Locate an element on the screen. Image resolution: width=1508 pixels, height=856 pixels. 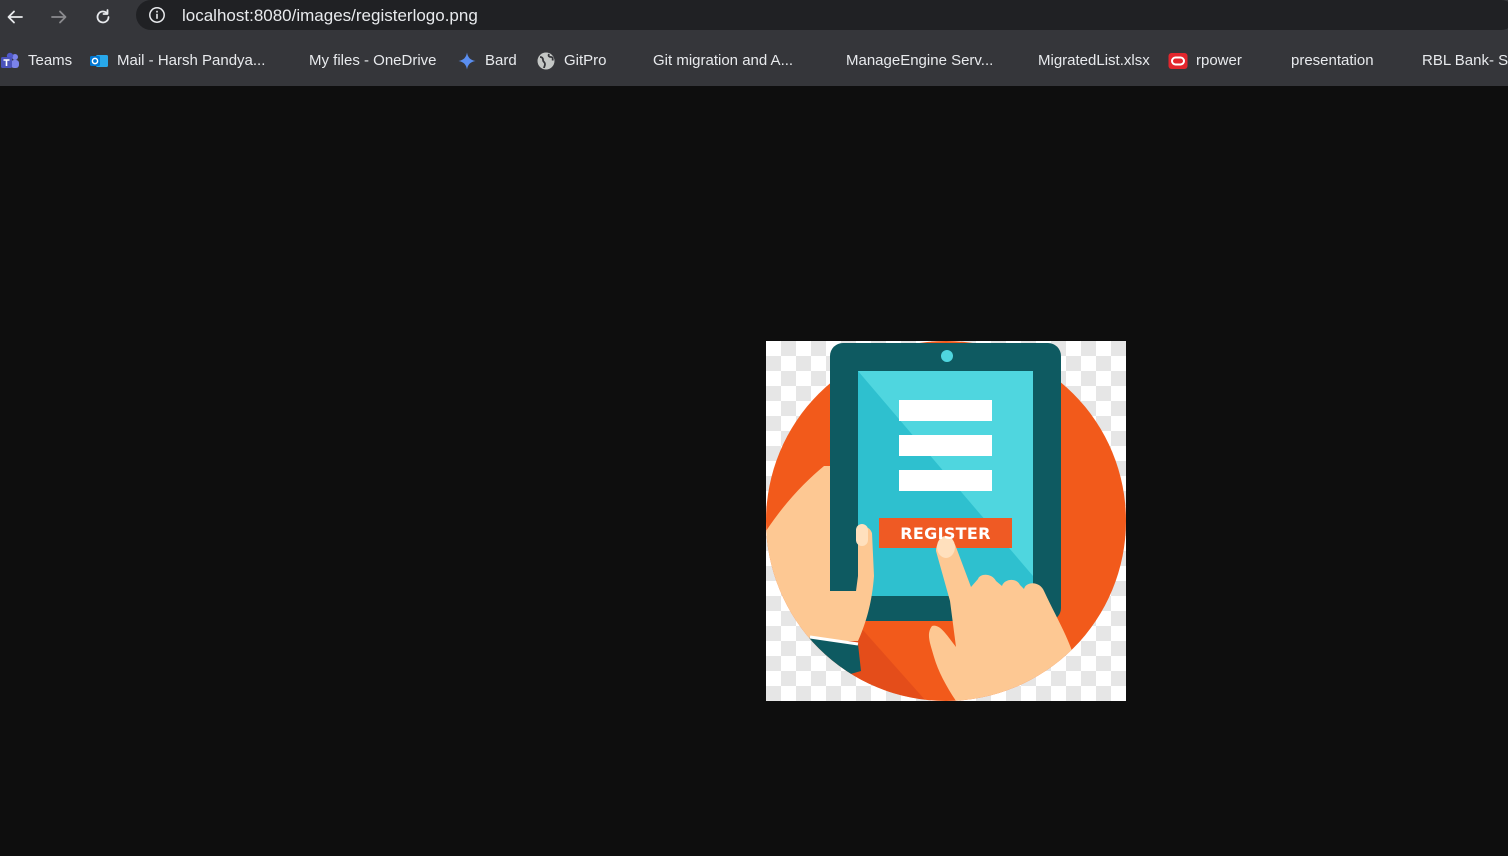
bookmark-presentation: presentation is located at coordinates (1318, 61).